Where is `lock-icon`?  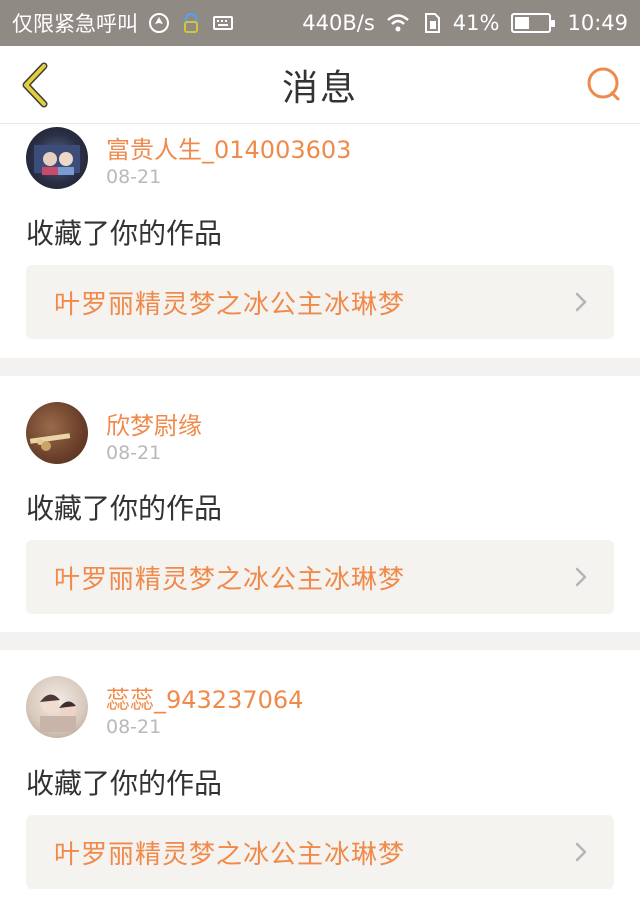
lock-icon is located at coordinates (191, 23).